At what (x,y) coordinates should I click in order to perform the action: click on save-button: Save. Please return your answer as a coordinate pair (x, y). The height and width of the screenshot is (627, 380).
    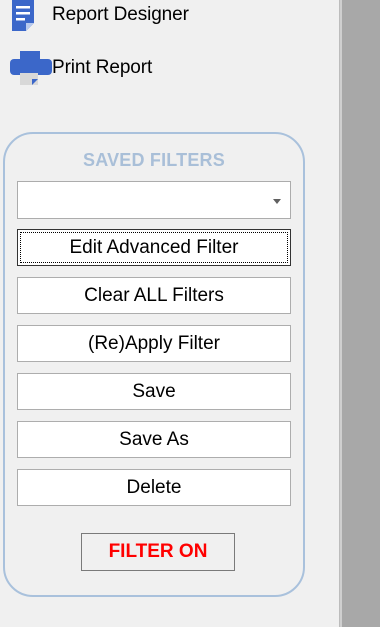
    Looking at the image, I should click on (154, 391).